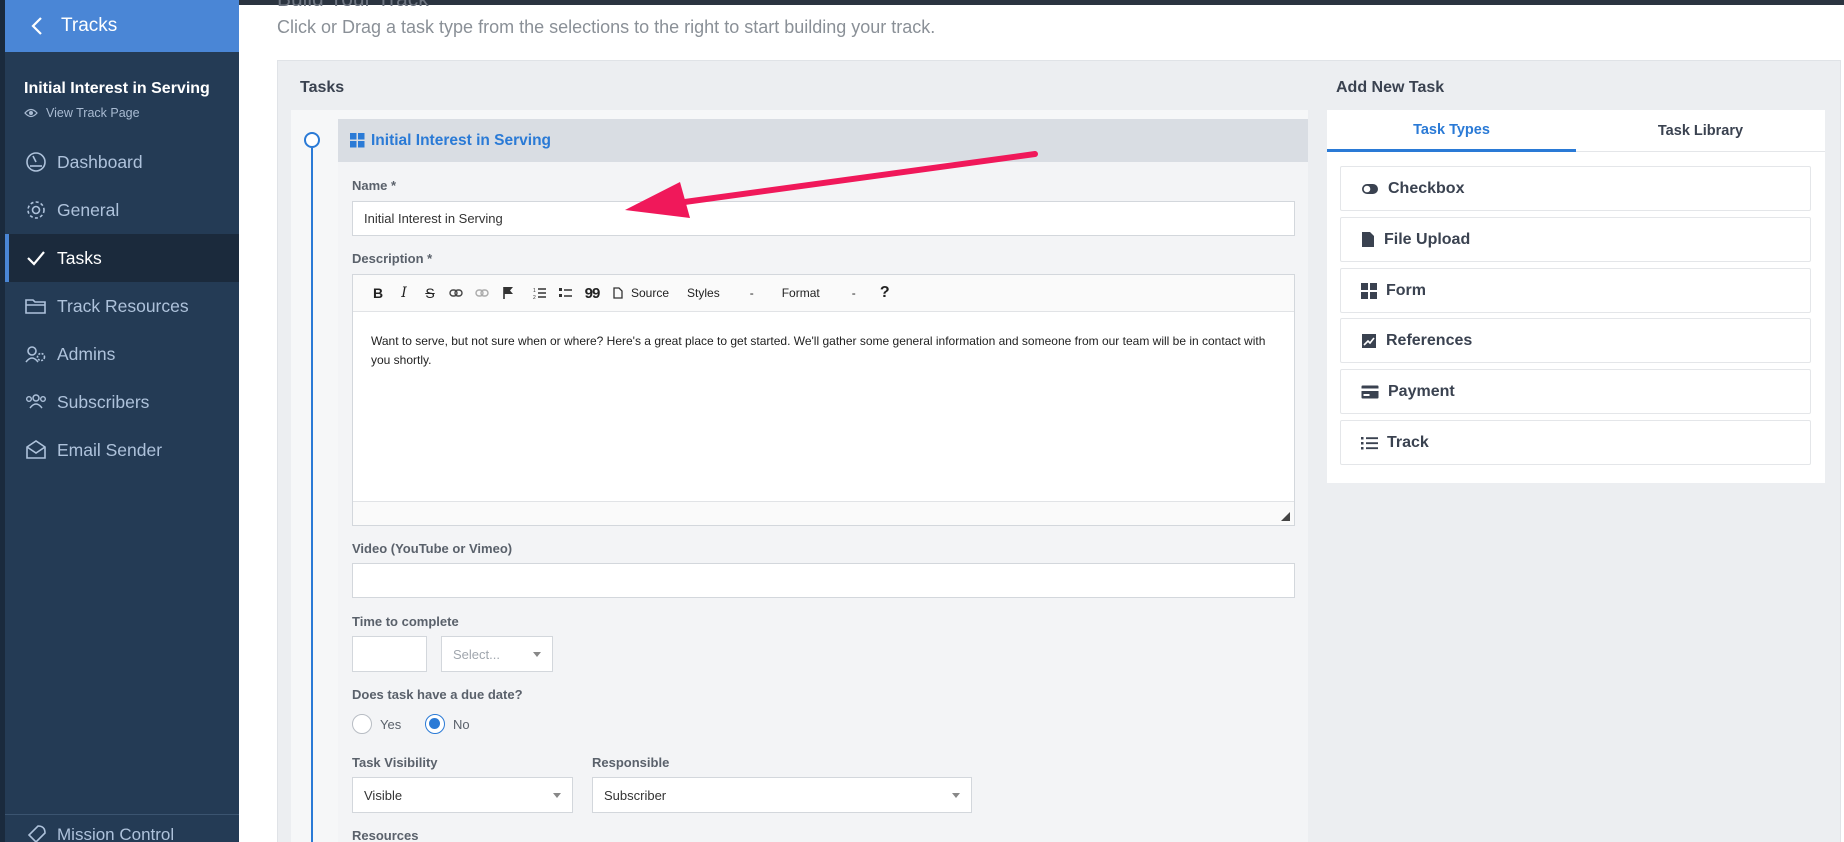 The width and height of the screenshot is (1844, 842). Describe the element at coordinates (36, 401) in the screenshot. I see `users-icon` at that location.